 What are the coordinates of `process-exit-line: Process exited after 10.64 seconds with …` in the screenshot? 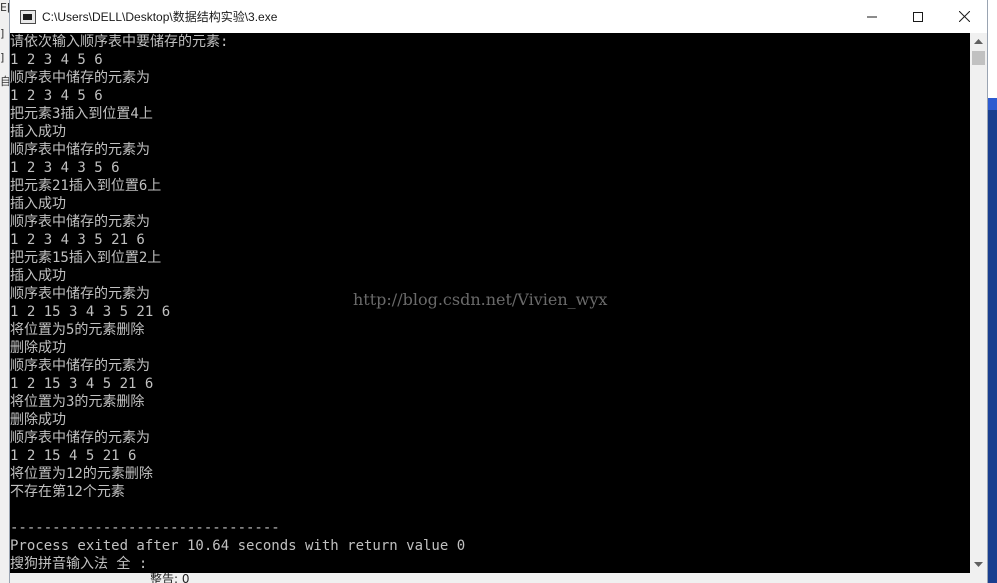 It's located at (238, 546).